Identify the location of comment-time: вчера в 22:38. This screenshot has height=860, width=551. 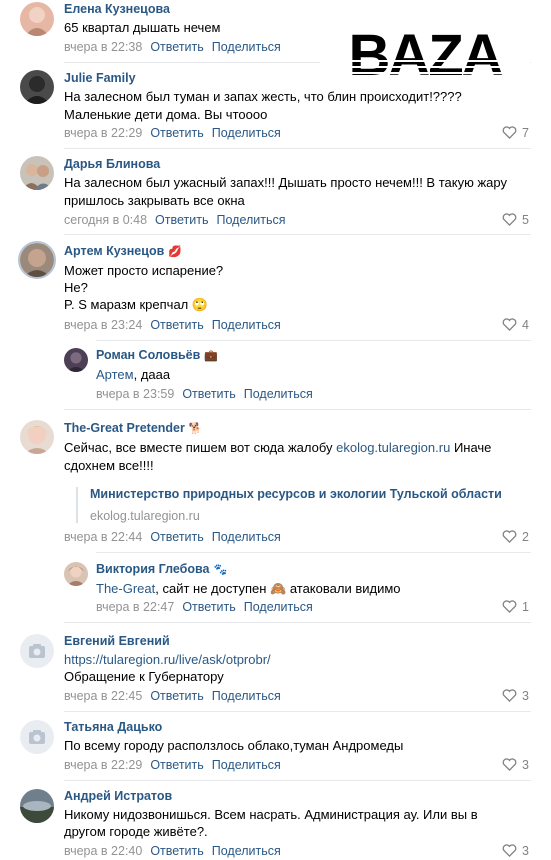
(103, 47).